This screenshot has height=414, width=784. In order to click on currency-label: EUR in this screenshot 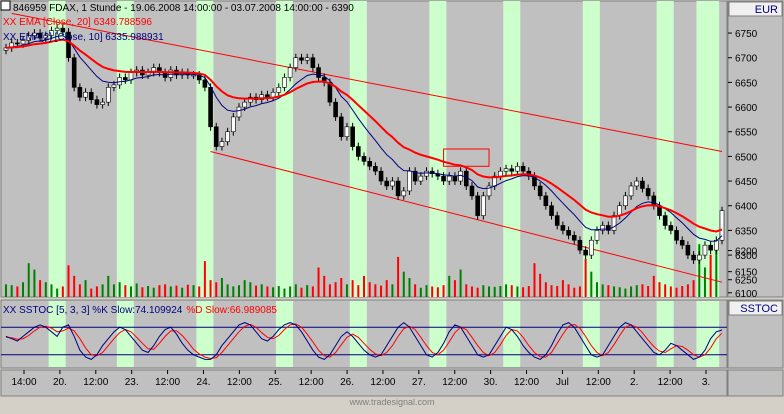, I will do `click(766, 10)`.